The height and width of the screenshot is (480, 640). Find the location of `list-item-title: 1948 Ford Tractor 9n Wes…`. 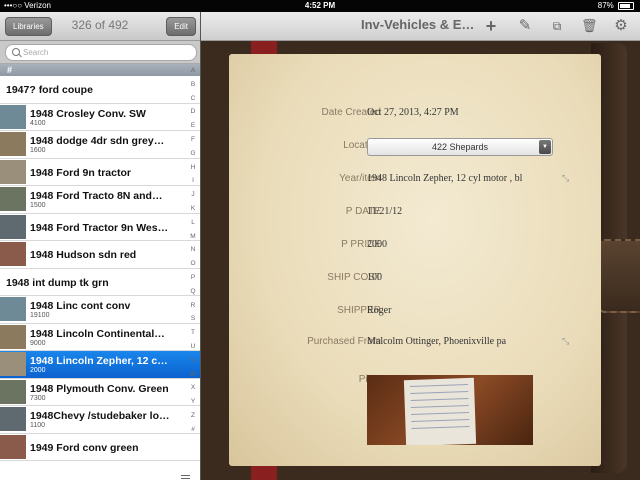

list-item-title: 1948 Ford Tractor 9n Wes… is located at coordinates (99, 227).